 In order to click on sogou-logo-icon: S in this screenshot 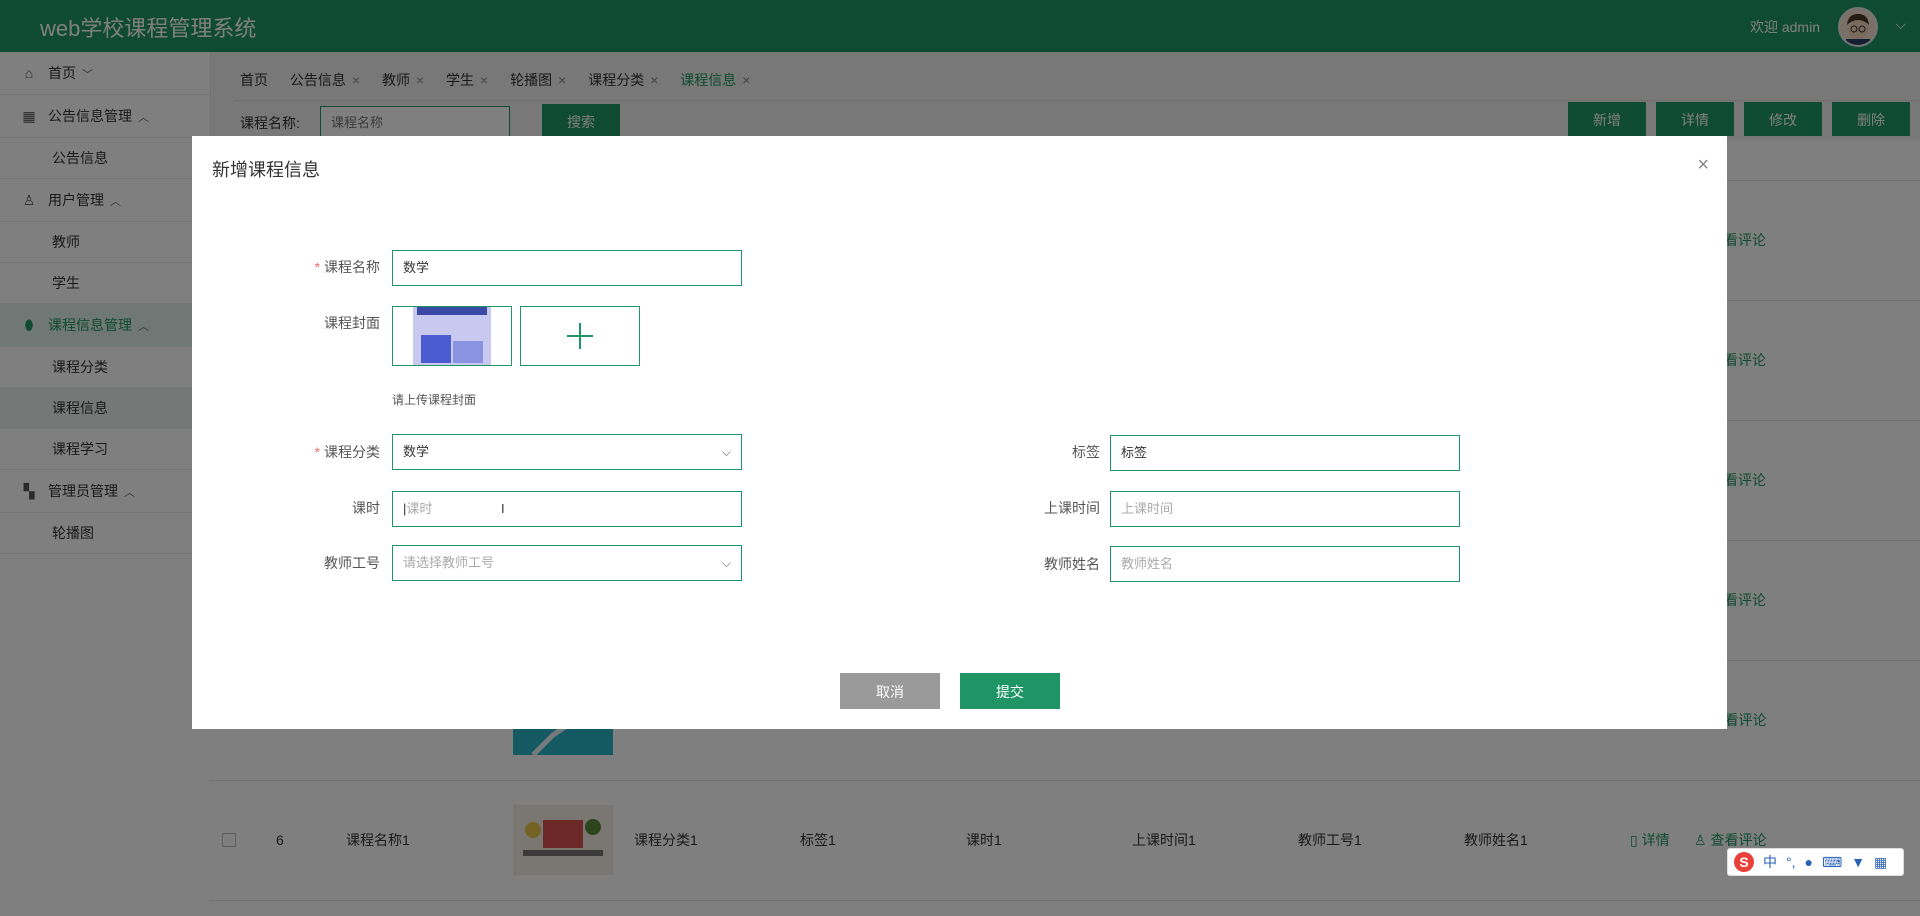, I will do `click(1744, 862)`.